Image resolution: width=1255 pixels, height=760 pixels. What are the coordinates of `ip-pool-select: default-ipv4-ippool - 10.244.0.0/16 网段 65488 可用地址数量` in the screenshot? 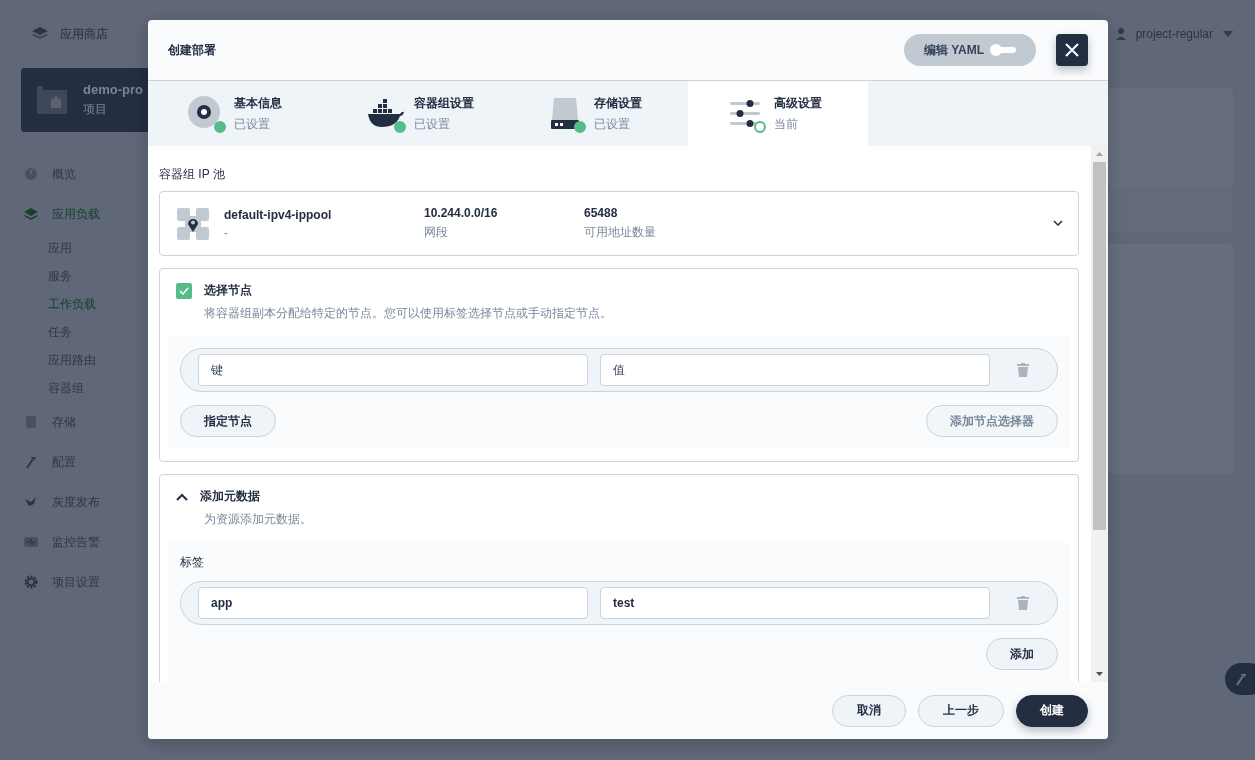 It's located at (619, 223).